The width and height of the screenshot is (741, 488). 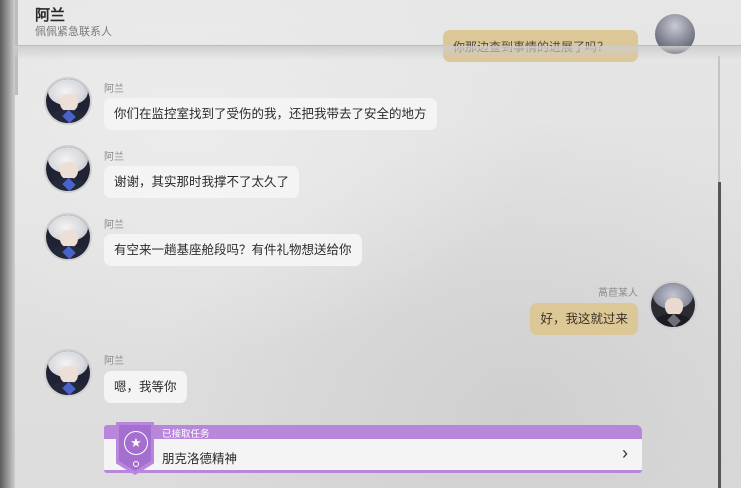 I want to click on quest-bottom-bar, so click(x=373, y=471).